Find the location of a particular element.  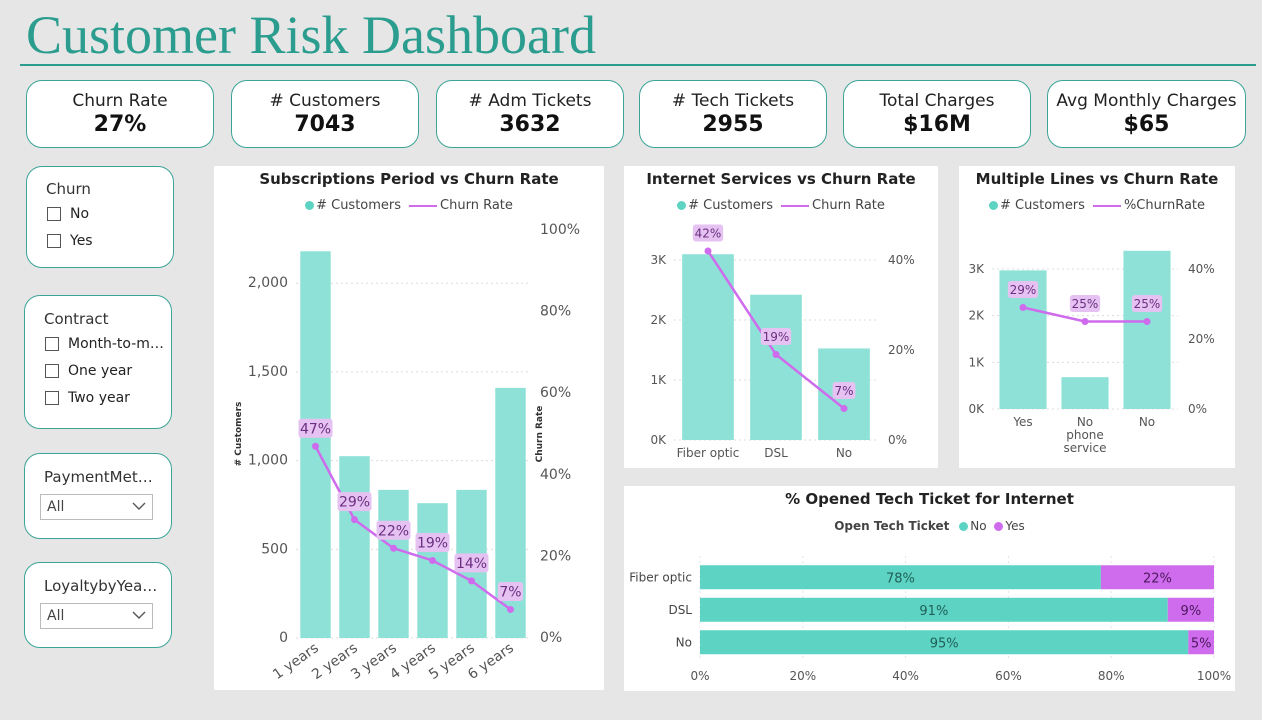

y2-tick-label: 60% is located at coordinates (555, 393).